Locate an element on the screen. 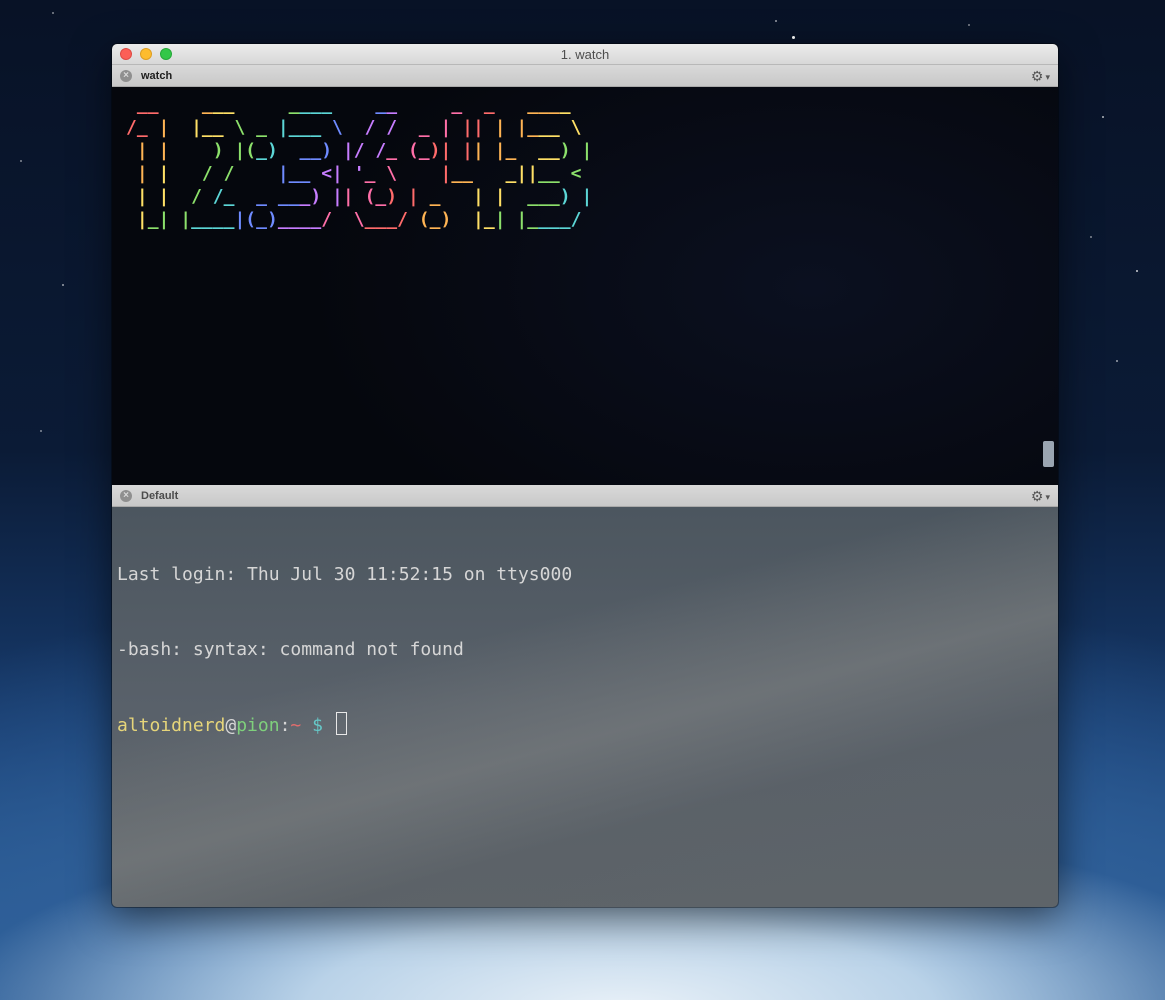 The width and height of the screenshot is (1165, 1000). ascii-clock-row: /_ | |__ \ _ |___ \ / / _ | || | |___ \ is located at coordinates (354, 127).